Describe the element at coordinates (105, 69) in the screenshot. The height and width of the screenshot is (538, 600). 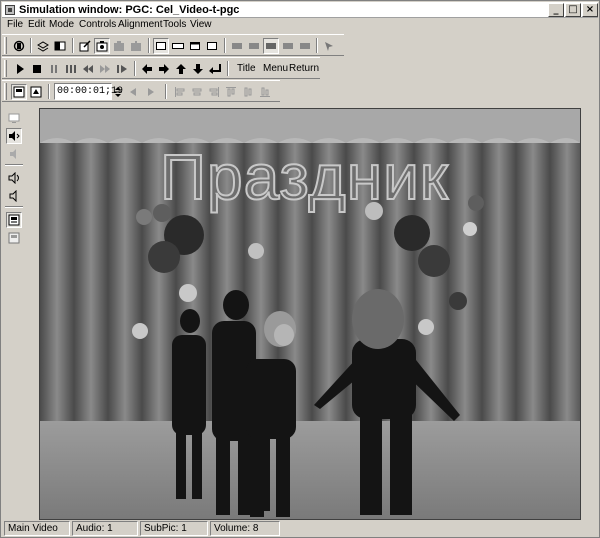
I see `fast-forward-icon` at that location.